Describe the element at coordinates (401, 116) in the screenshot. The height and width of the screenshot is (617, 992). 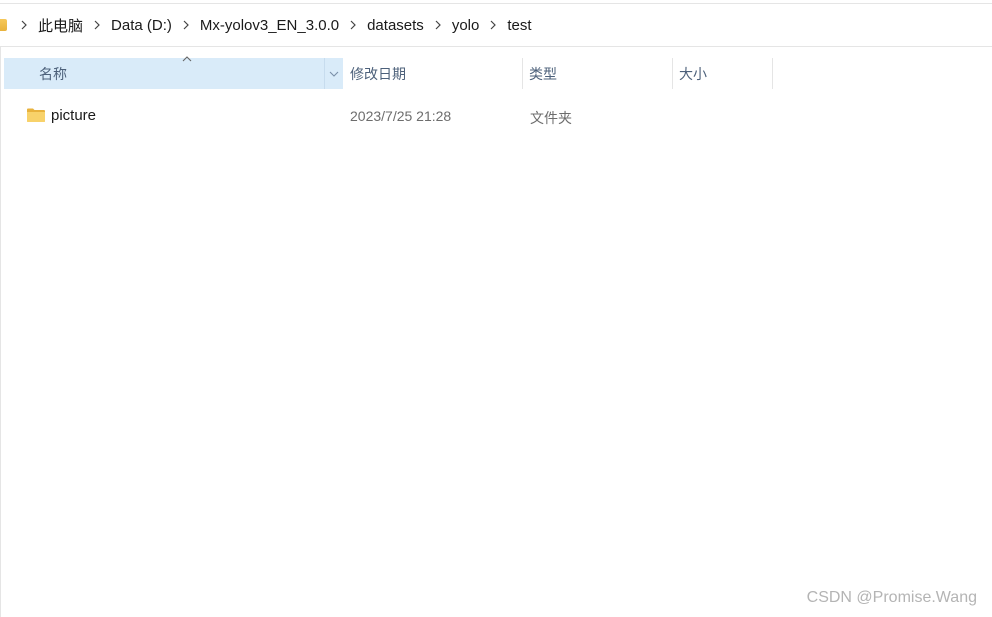
I see `file-date-modified: 2023/7/25 21:28` at that location.